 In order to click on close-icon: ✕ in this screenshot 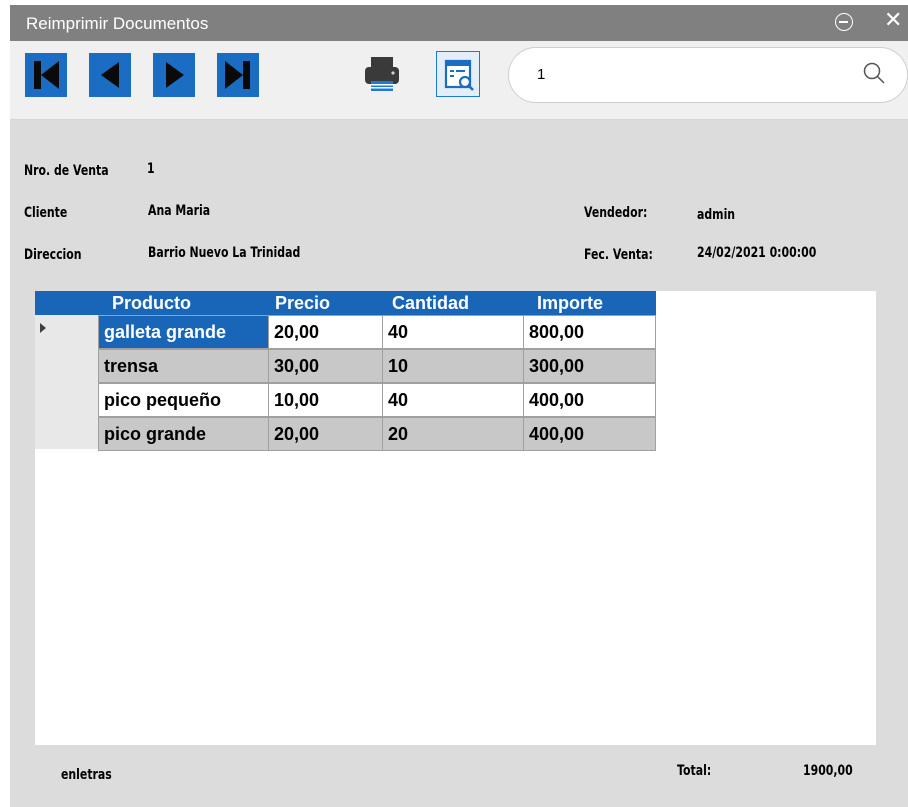, I will do `click(893, 21)`.